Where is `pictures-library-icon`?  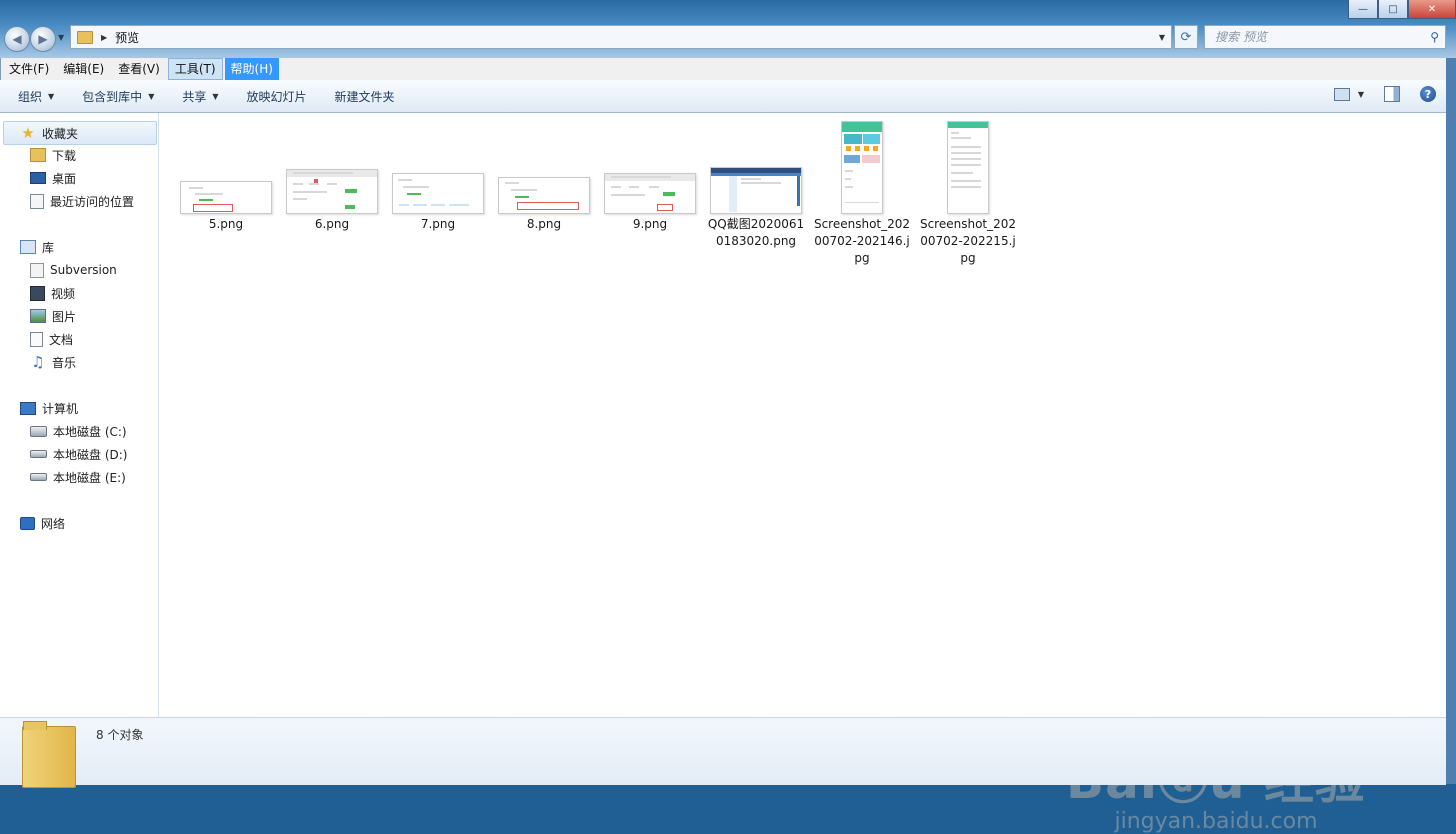
pictures-library-icon is located at coordinates (38, 316).